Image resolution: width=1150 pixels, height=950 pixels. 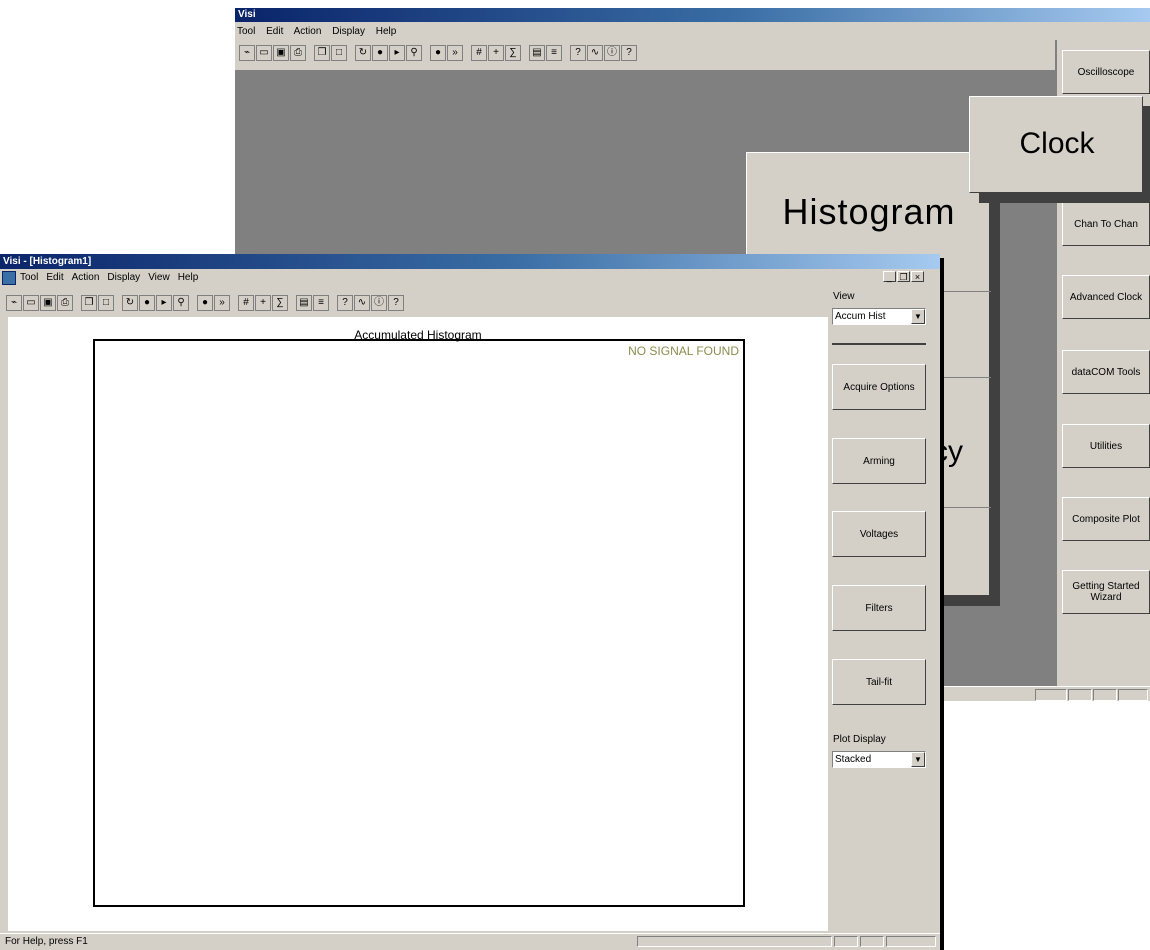 I want to click on background-toolbar: ⌁ ▭ ▣ ⎙ ❐ □ ↻ ● ▸ ⚲ ●» # + ∑ ▤ ≡? ∿ ⓘ?, so click(x=438, y=53).